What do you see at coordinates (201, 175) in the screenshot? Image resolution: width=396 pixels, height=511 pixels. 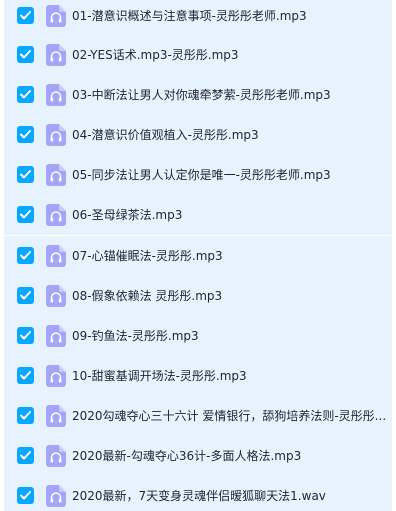 I see `file-name: 05-同步法让男人认定你是唯一-灵彤彤老师.mp3` at bounding box center [201, 175].